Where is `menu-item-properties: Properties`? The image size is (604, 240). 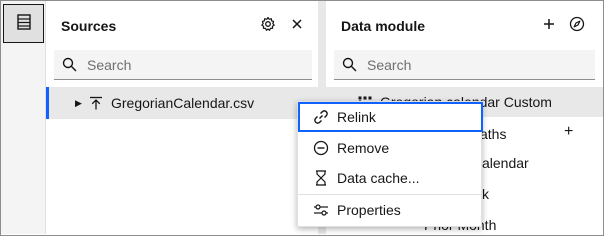
menu-item-properties: Properties is located at coordinates (390, 210).